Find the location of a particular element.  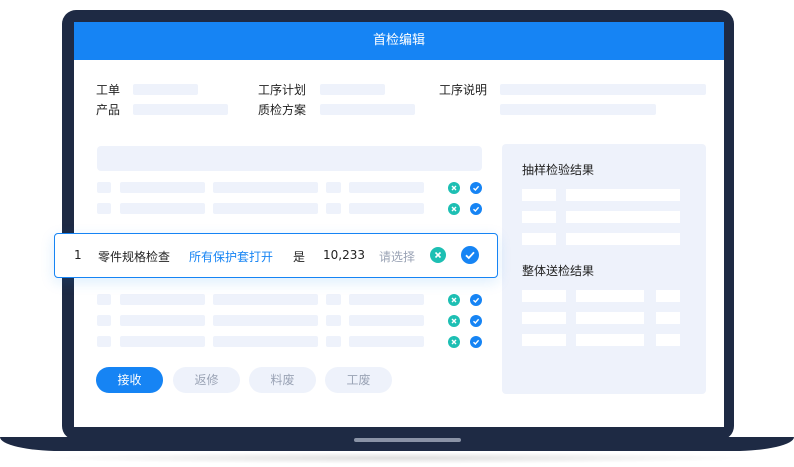

process-plan-label: 工序计划 is located at coordinates (282, 90).